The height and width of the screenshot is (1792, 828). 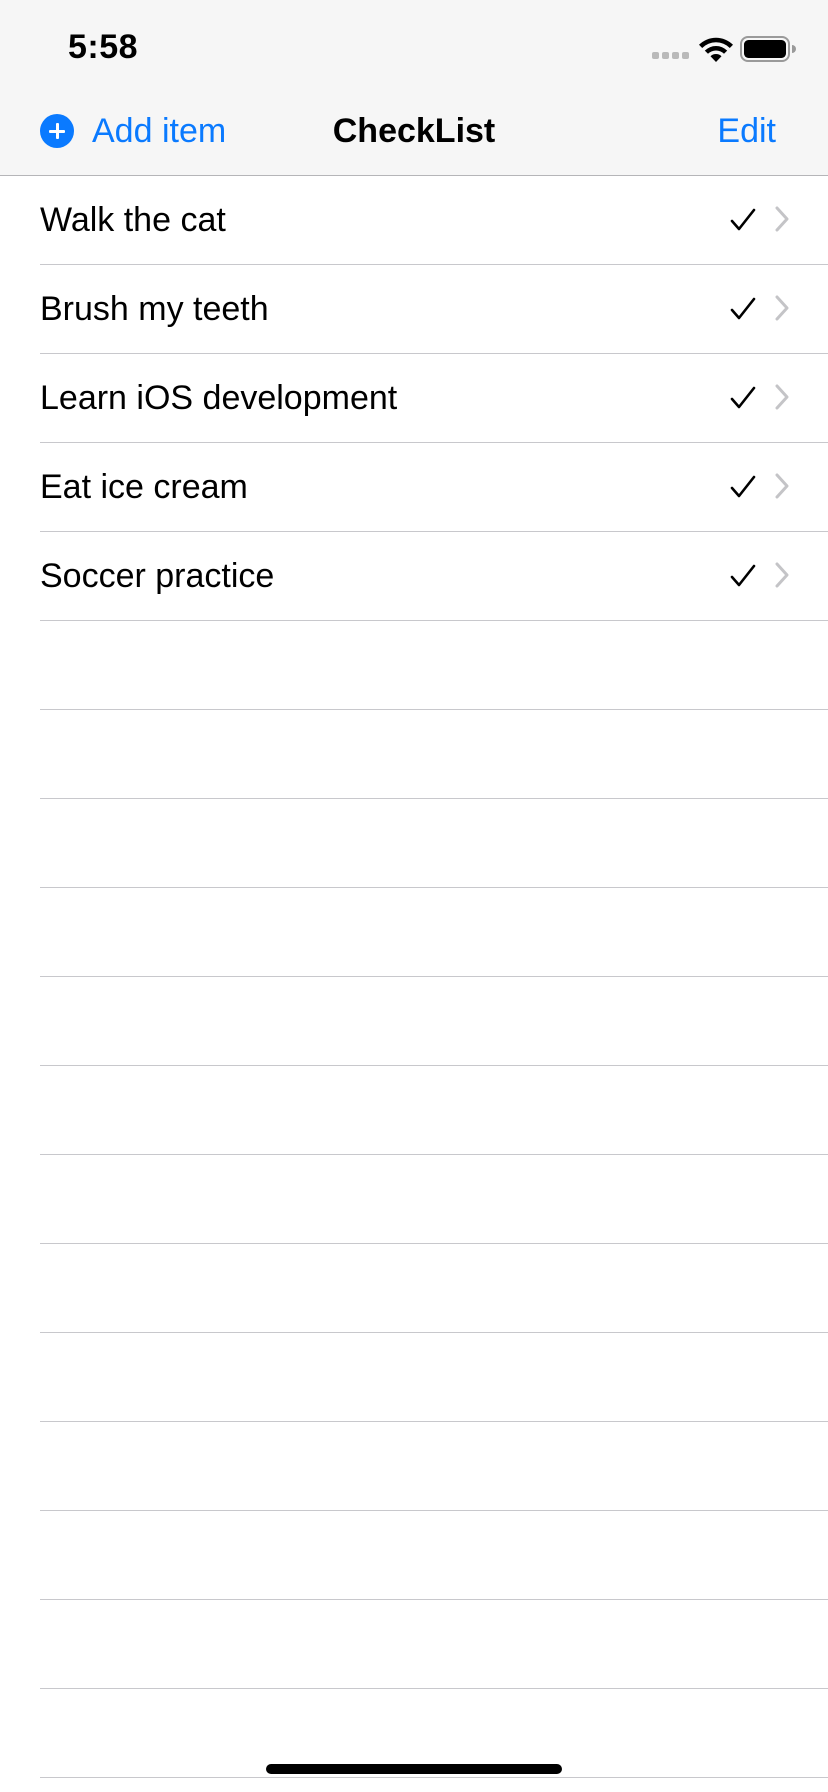 I want to click on plus-circle-icon, so click(x=57, y=131).